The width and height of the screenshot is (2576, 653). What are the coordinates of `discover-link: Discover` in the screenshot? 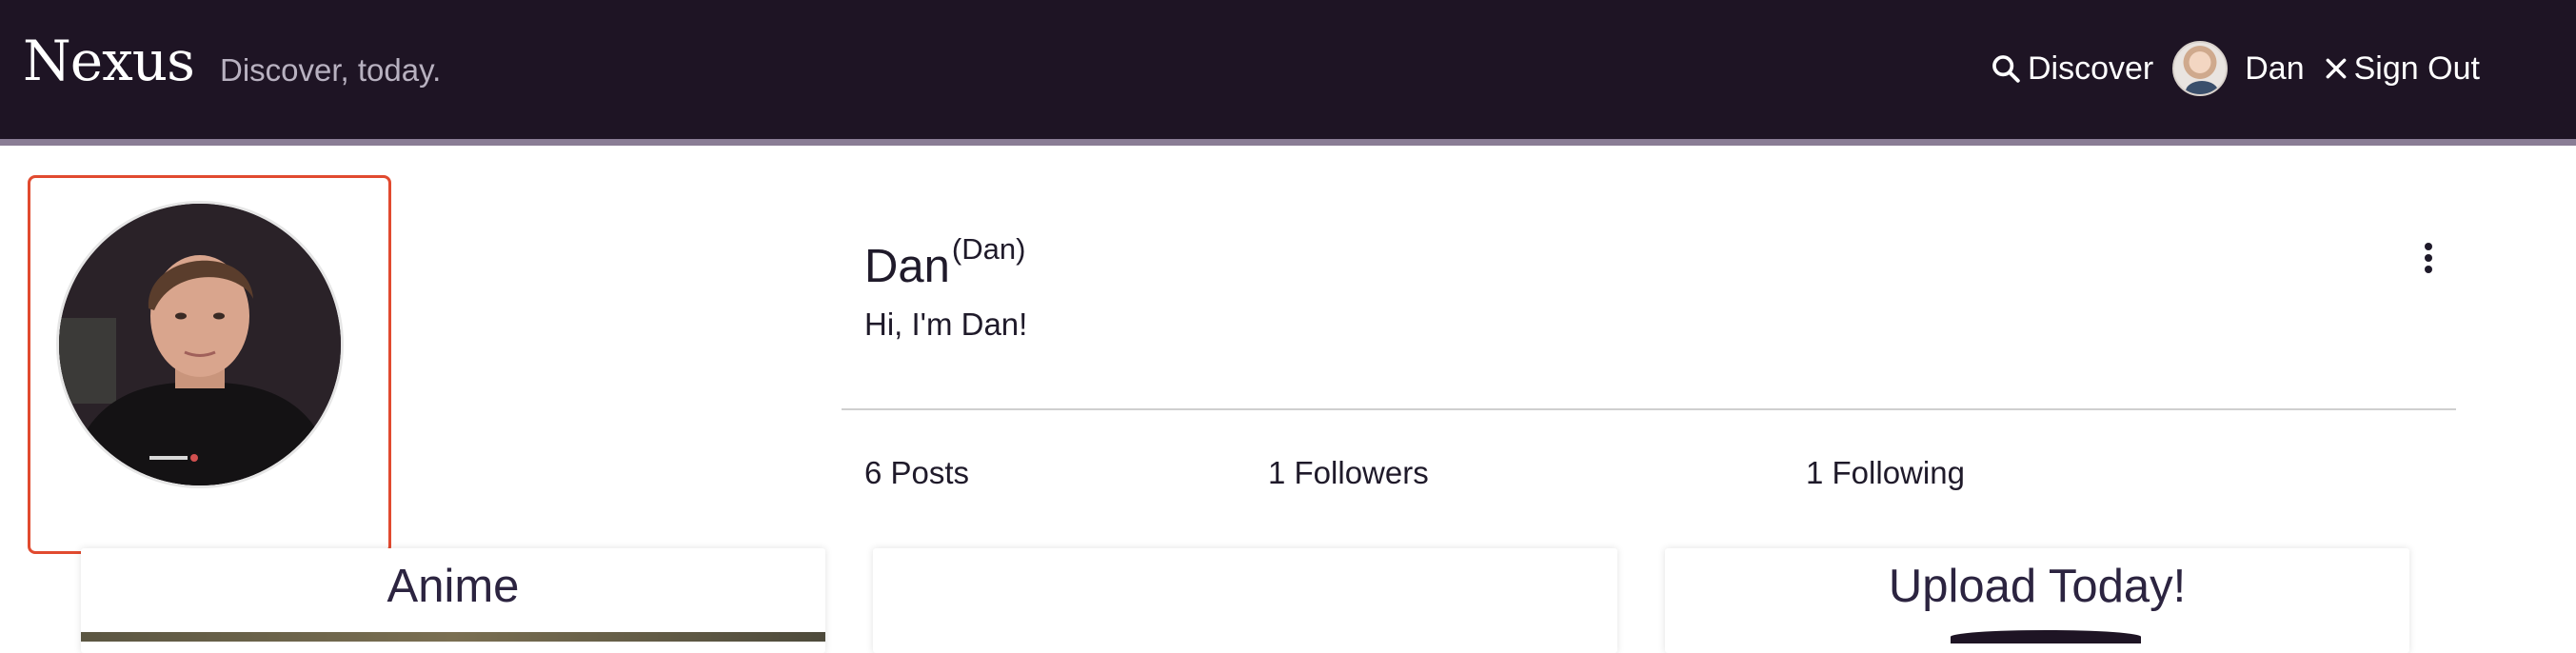 It's located at (2071, 69).